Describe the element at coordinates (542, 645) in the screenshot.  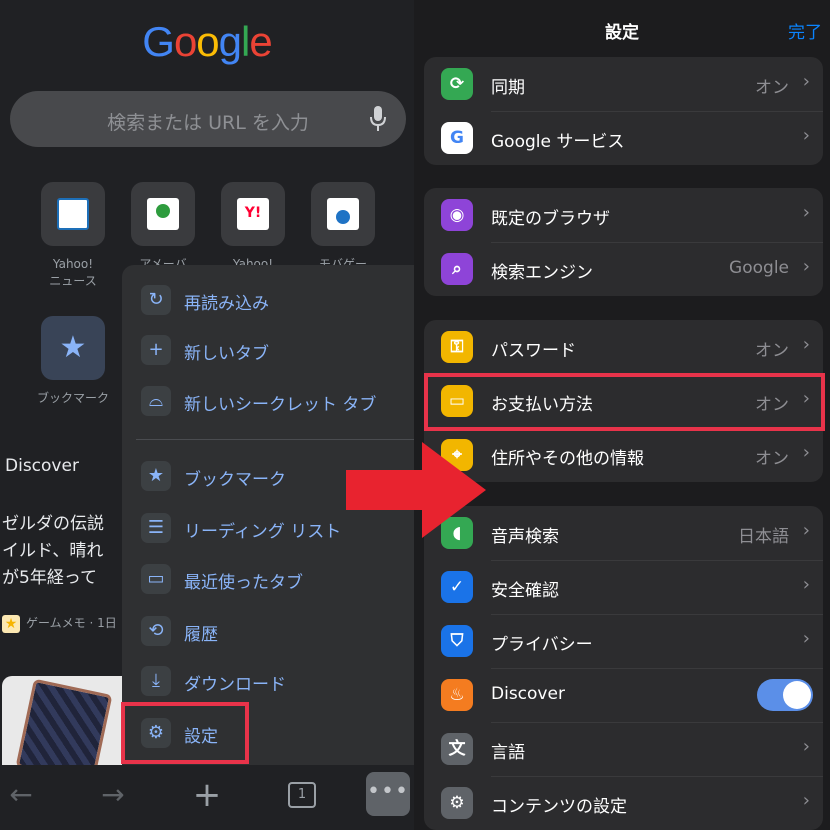
I see `row-label: プライバシー` at that location.